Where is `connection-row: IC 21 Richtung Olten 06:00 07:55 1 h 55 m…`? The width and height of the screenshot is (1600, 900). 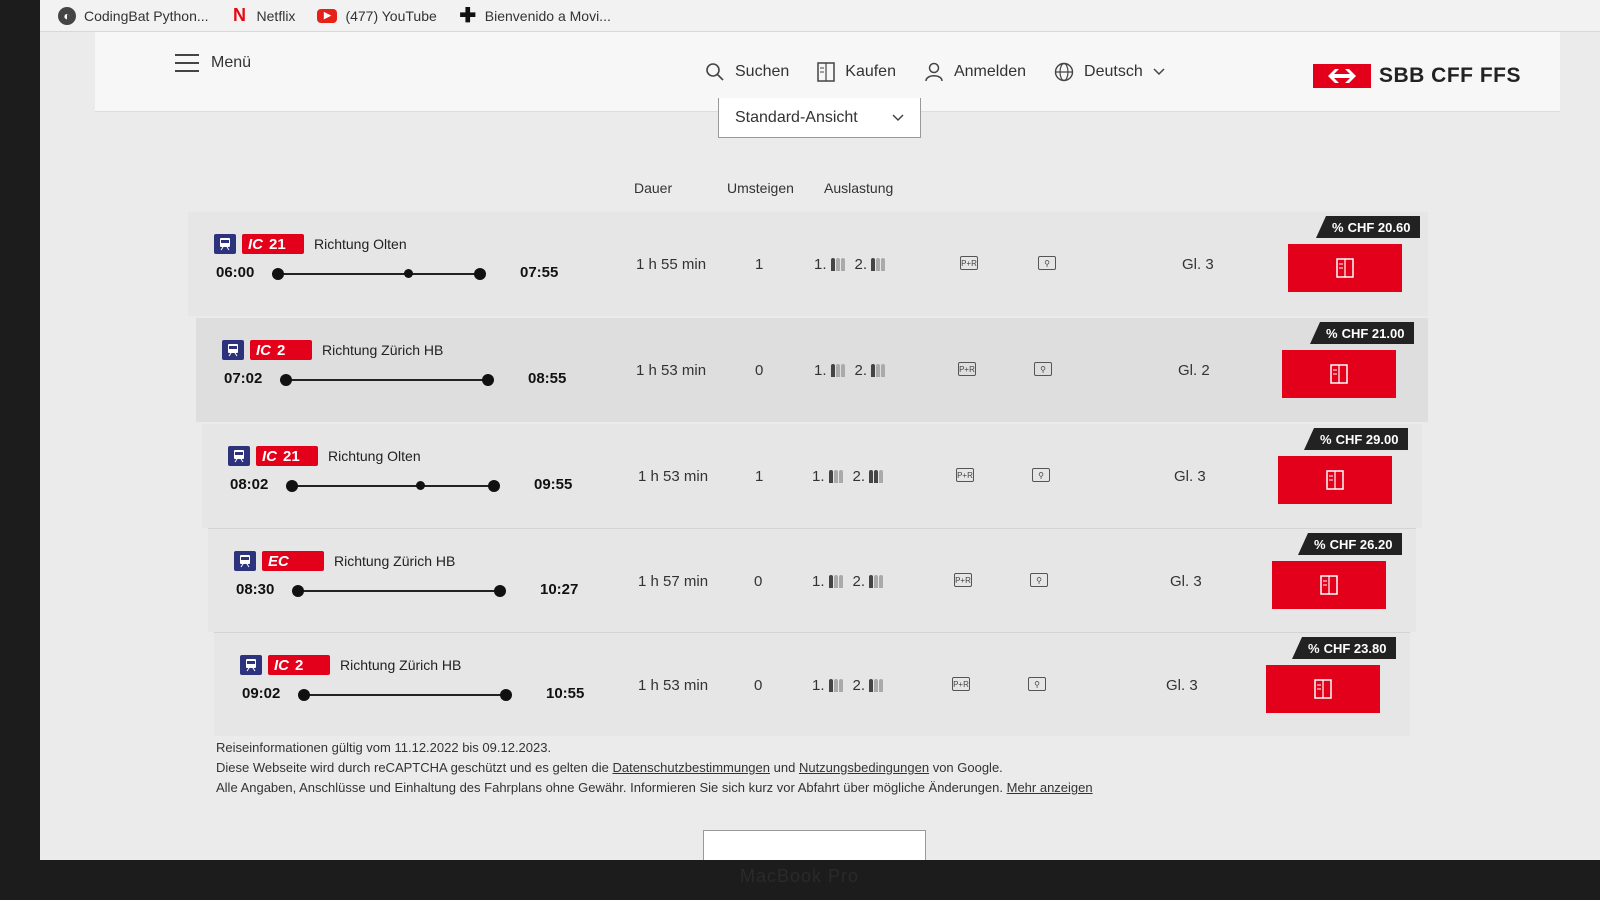 connection-row: IC 21 Richtung Olten 06:00 07:55 1 h 55 m… is located at coordinates (808, 264).